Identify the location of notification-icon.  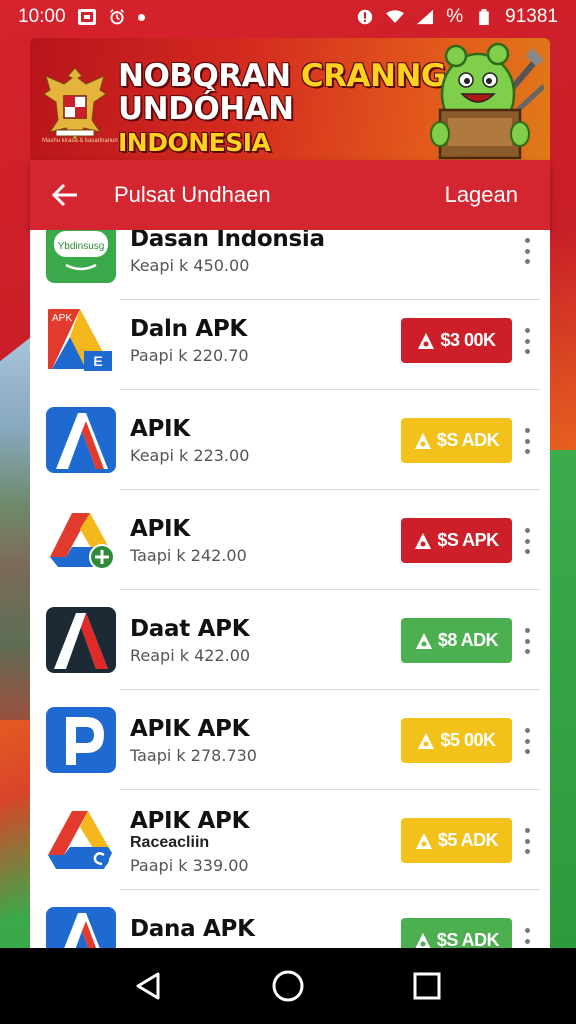
(86, 17).